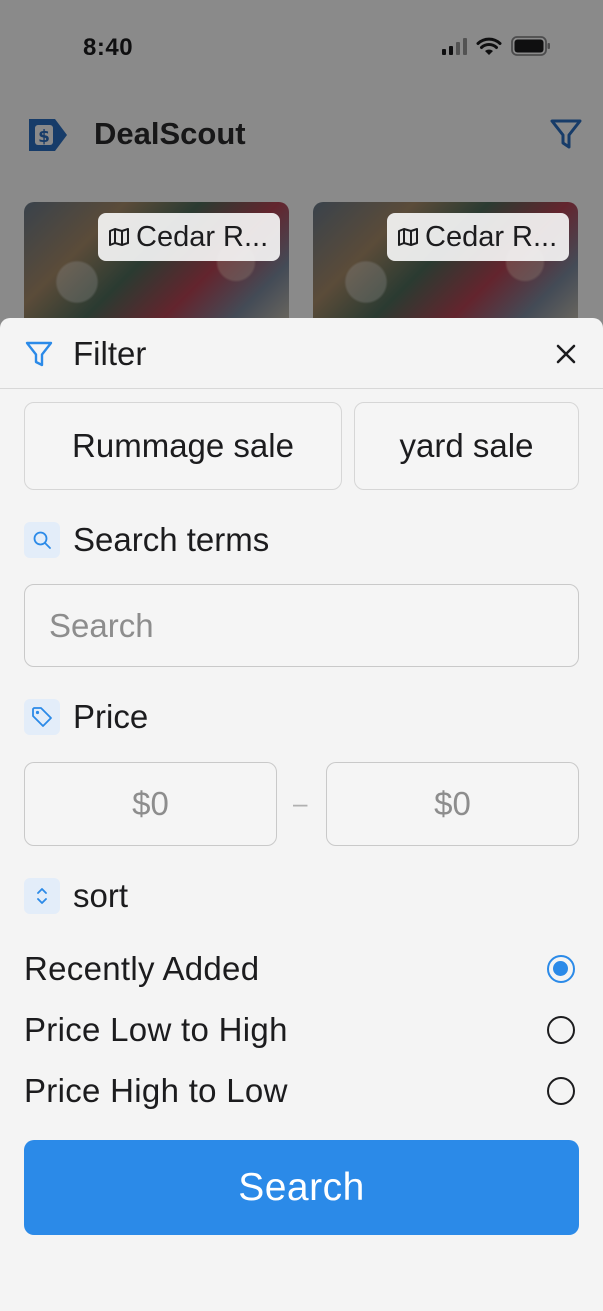  What do you see at coordinates (42, 896) in the screenshot?
I see `chevron-up-down-icon` at bounding box center [42, 896].